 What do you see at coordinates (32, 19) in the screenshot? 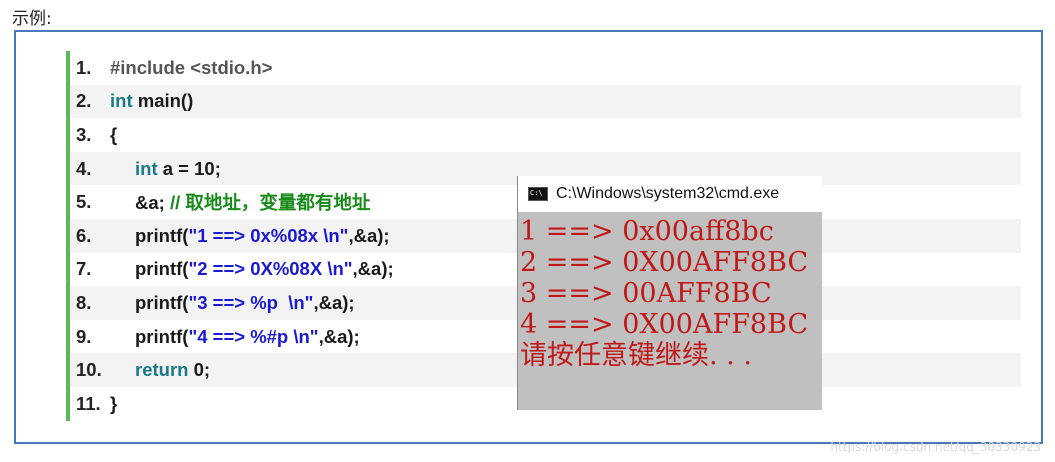
I see `example-heading: 示例:` at bounding box center [32, 19].